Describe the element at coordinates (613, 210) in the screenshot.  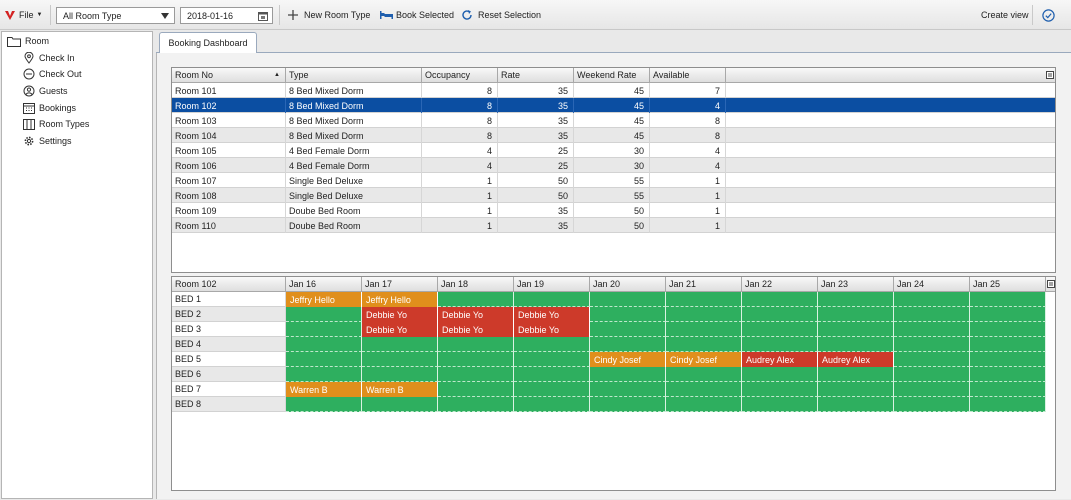
I see `table-row: Room 109 Doube Bed Room 1 35 50 1` at that location.